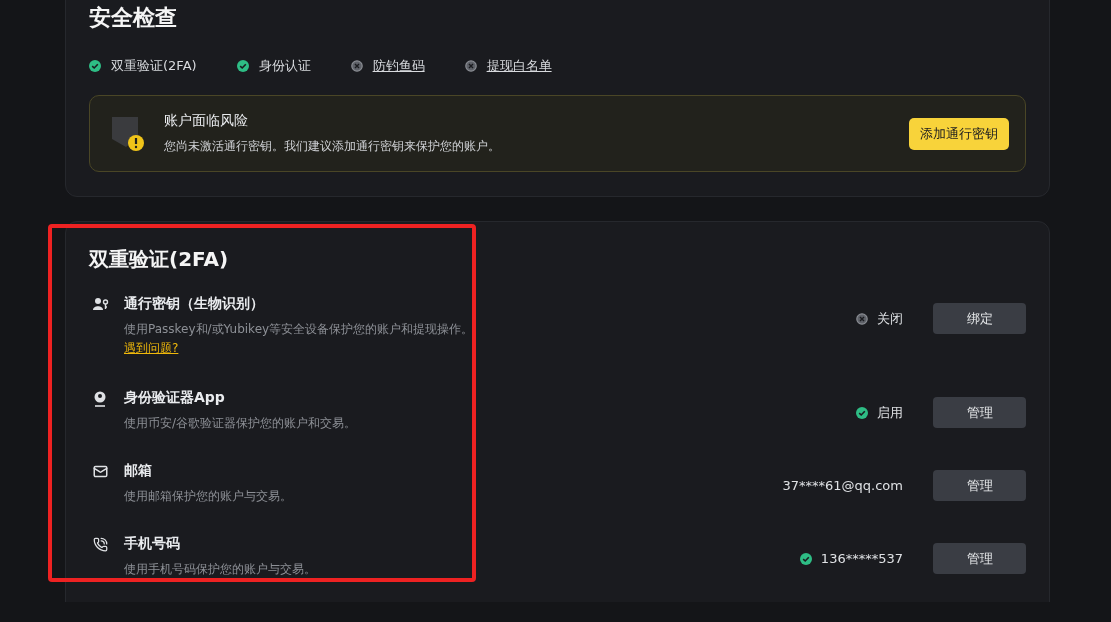 The image size is (1111, 622). I want to click on check-item-label: 双重验证(2FA), so click(154, 66).